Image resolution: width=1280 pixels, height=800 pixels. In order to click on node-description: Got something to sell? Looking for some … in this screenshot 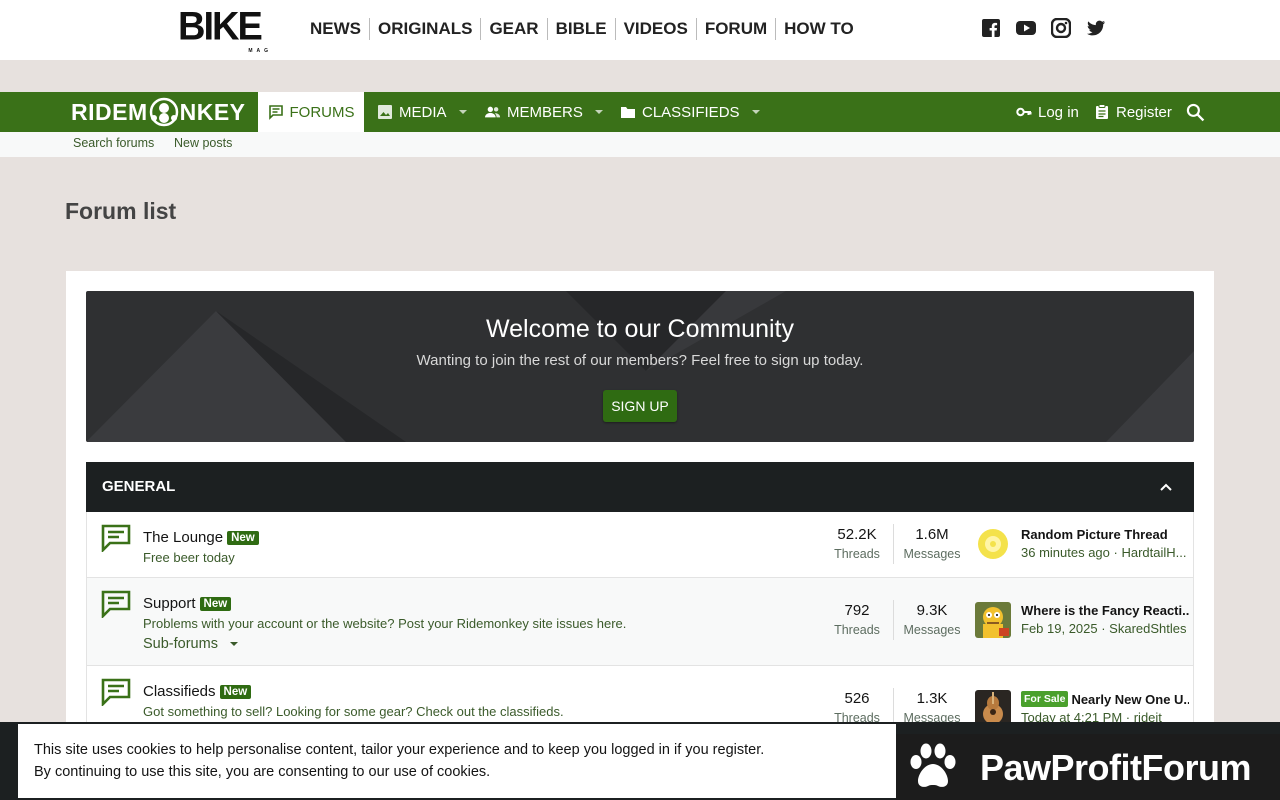, I will do `click(353, 711)`.